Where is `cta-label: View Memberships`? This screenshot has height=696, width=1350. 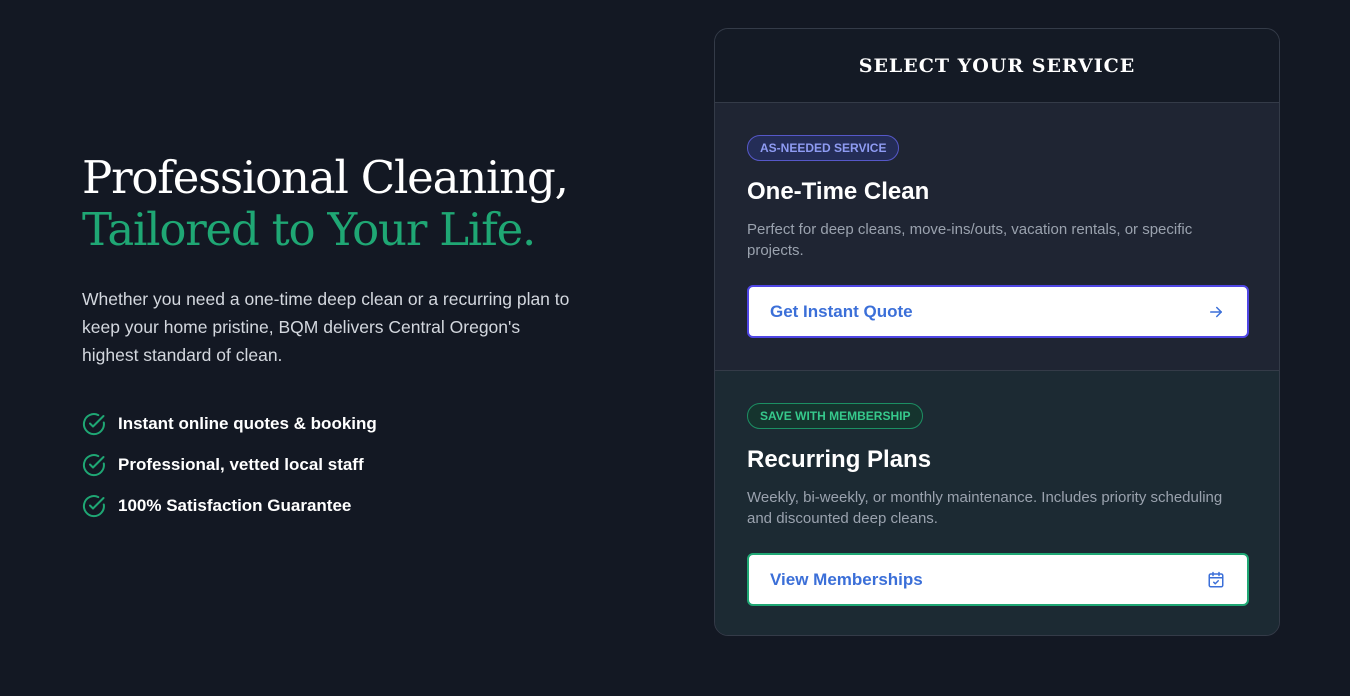 cta-label: View Memberships is located at coordinates (846, 579).